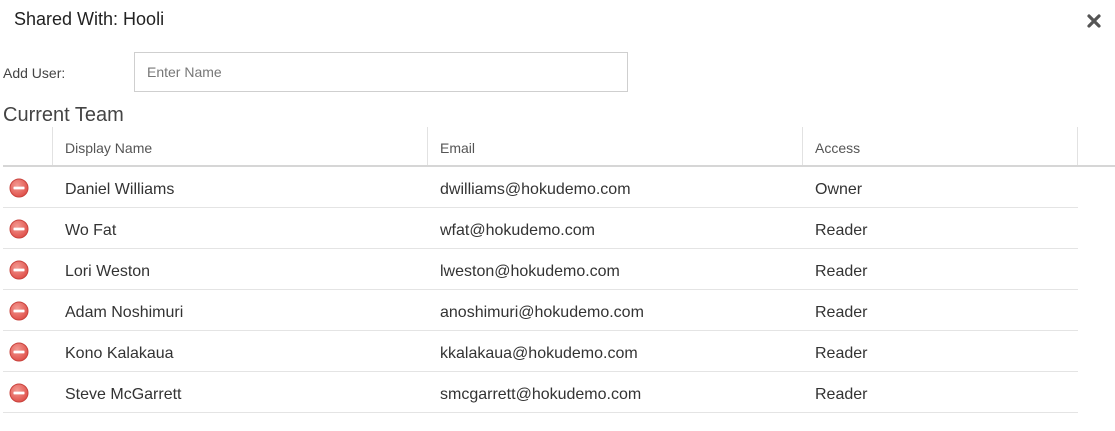  Describe the element at coordinates (535, 189) in the screenshot. I see `email-cell: dwilliams@hokudemo.com` at that location.